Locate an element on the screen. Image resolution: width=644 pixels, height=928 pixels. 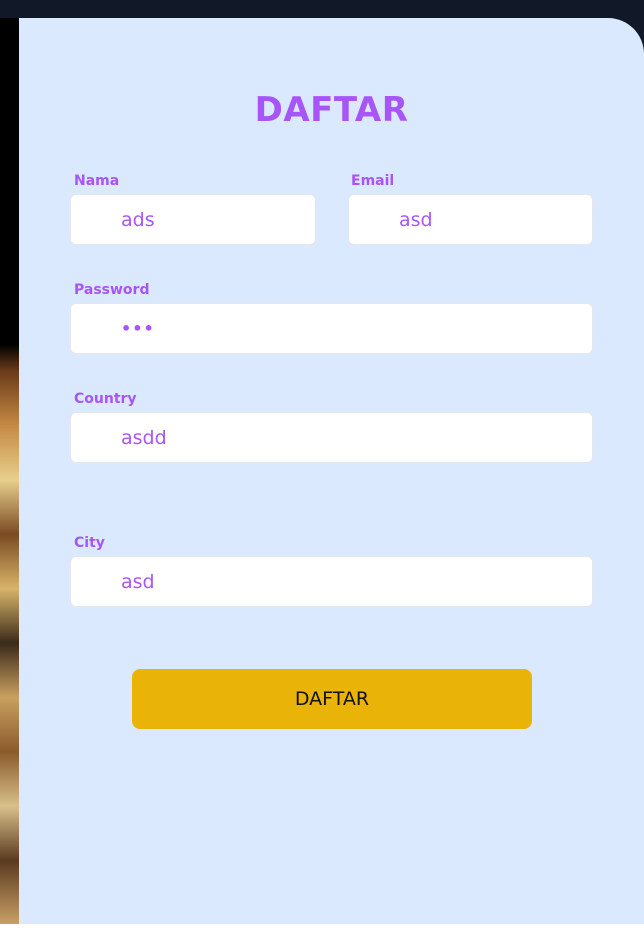
daftar-submit-button: DAFTAR is located at coordinates (332, 699).